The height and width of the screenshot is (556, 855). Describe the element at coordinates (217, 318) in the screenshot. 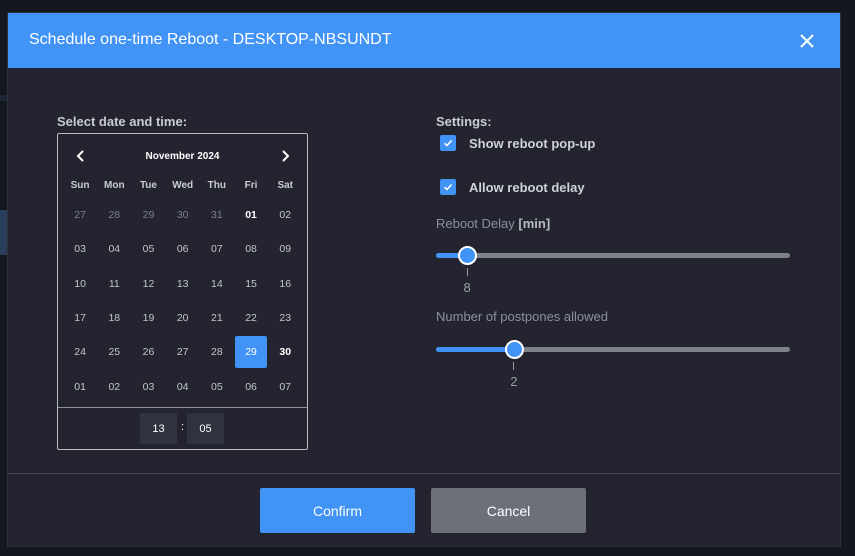

I see `calendar-day: 21` at that location.